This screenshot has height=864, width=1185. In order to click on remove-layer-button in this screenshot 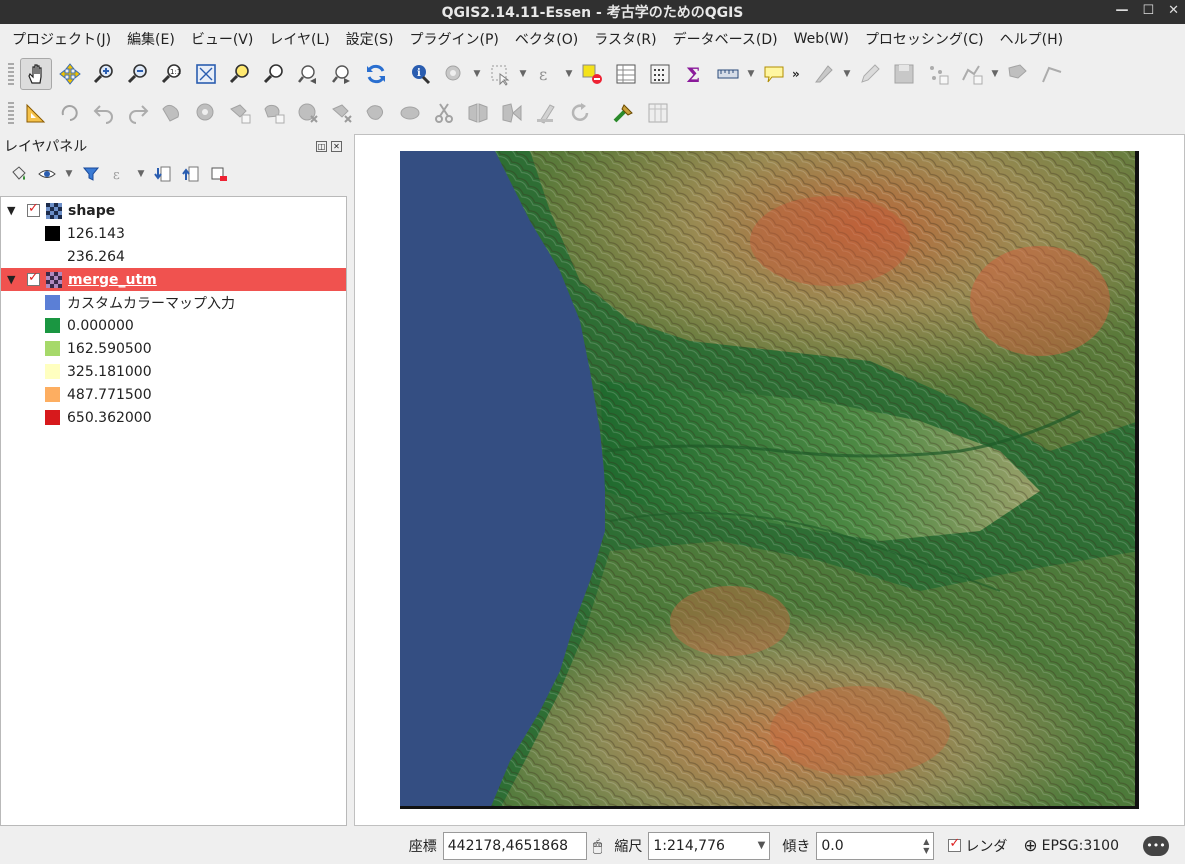, I will do `click(219, 174)`.